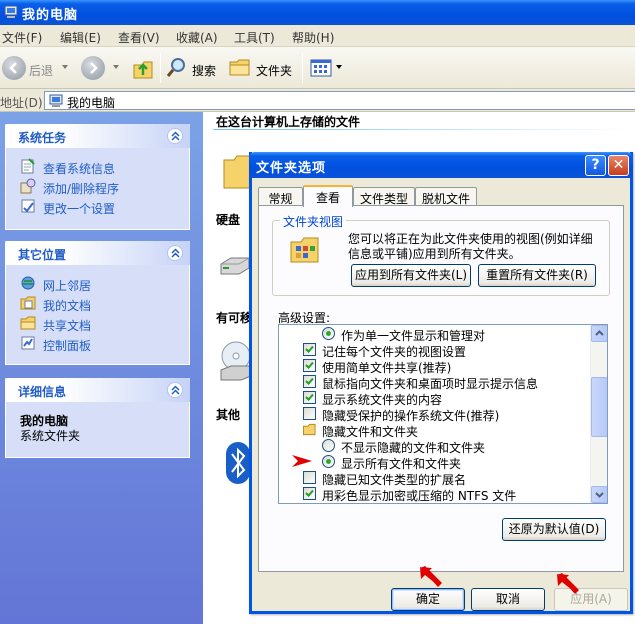 The width and height of the screenshot is (635, 624). Describe the element at coordinates (235, 267) in the screenshot. I see `hard-drive-icon` at that location.